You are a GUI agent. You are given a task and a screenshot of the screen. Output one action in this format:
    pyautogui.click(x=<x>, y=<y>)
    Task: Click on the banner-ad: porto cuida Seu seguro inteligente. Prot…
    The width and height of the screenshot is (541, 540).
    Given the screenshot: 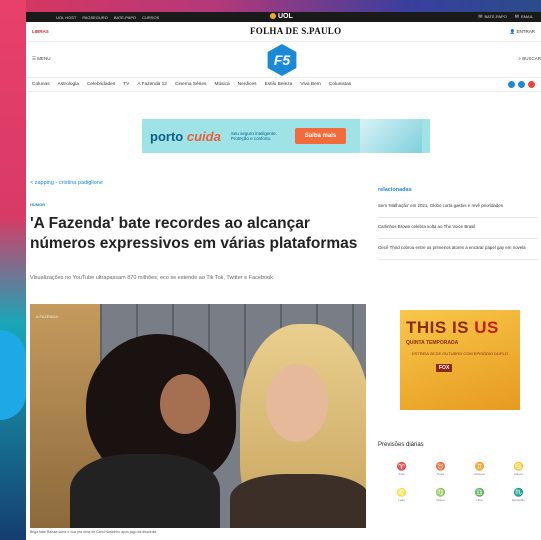 What is the action you would take?
    pyautogui.click(x=286, y=136)
    